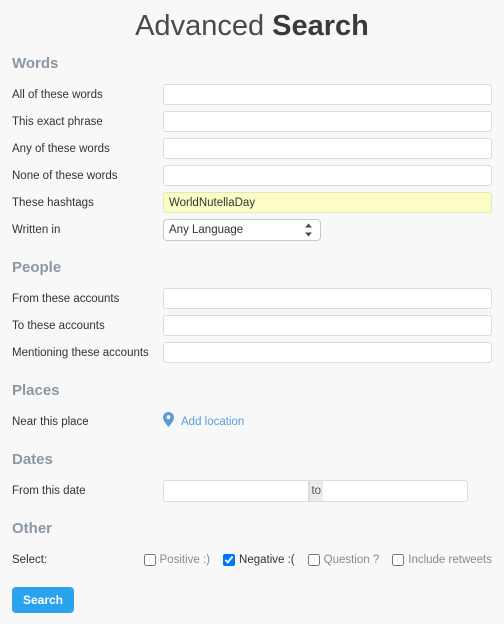  Describe the element at coordinates (53, 202) in the screenshot. I see `label-these-hashtags: These hashtags` at that location.